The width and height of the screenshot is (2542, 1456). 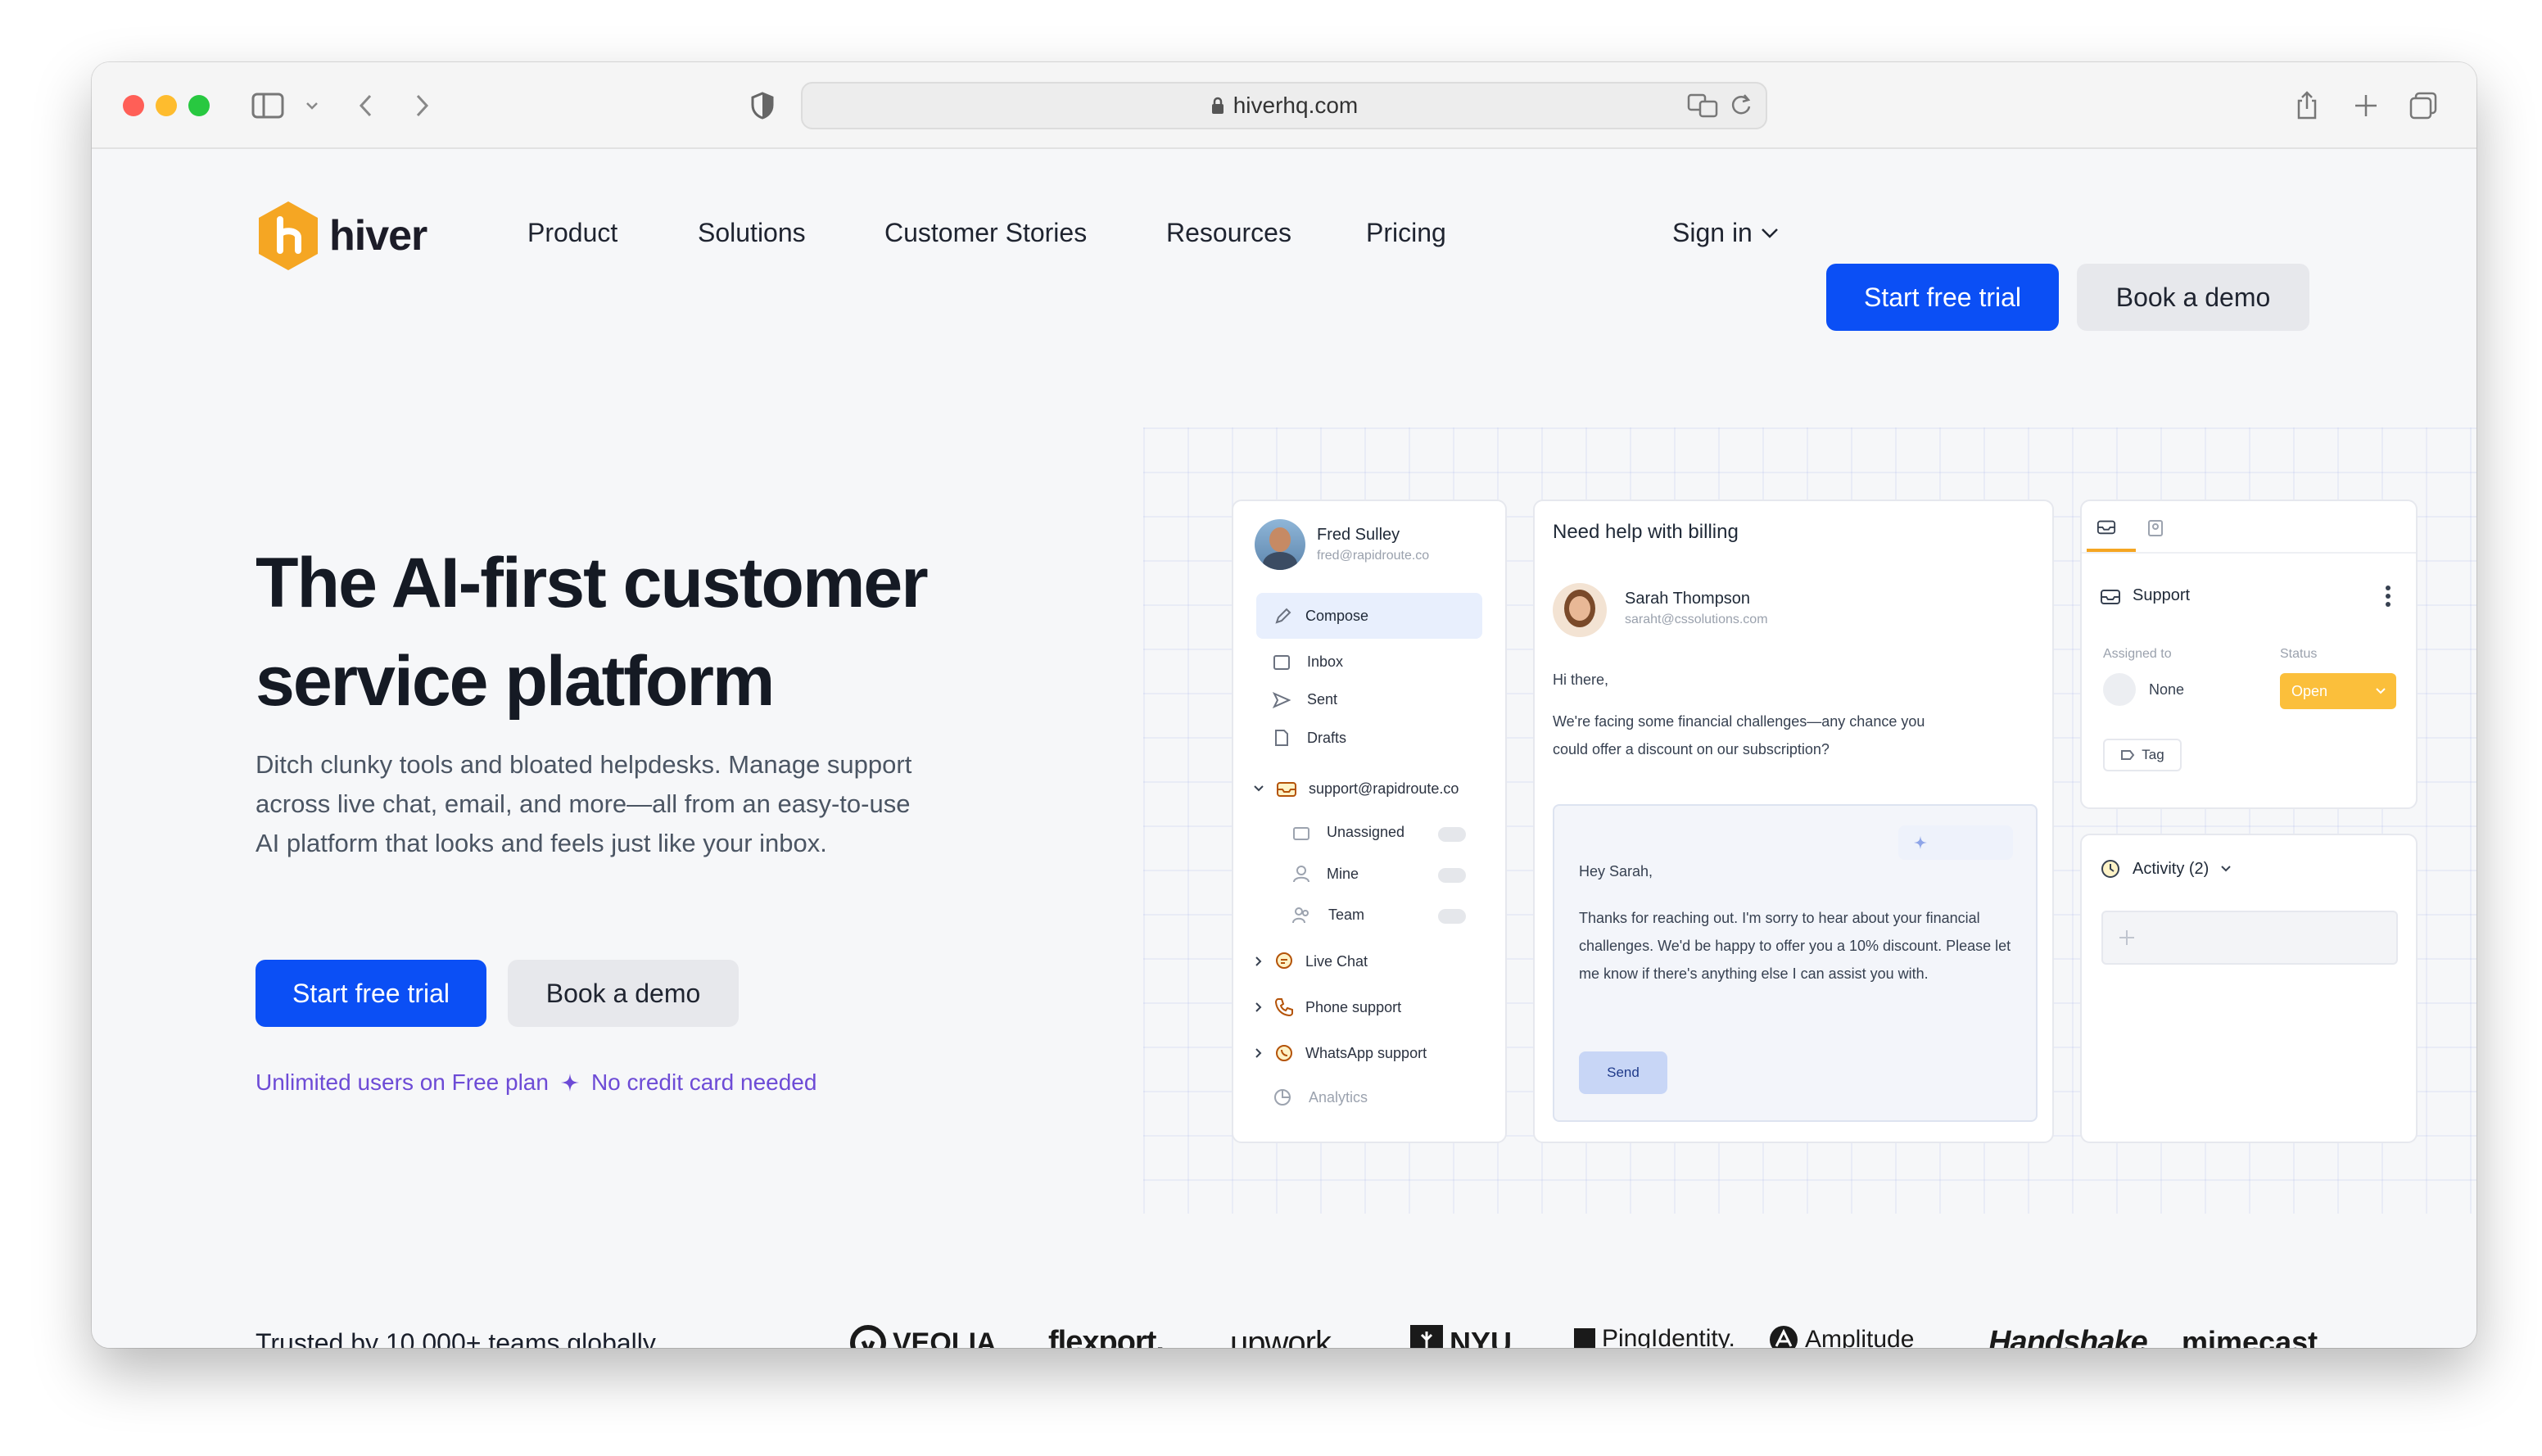 I want to click on forward-icon, so click(x=422, y=105).